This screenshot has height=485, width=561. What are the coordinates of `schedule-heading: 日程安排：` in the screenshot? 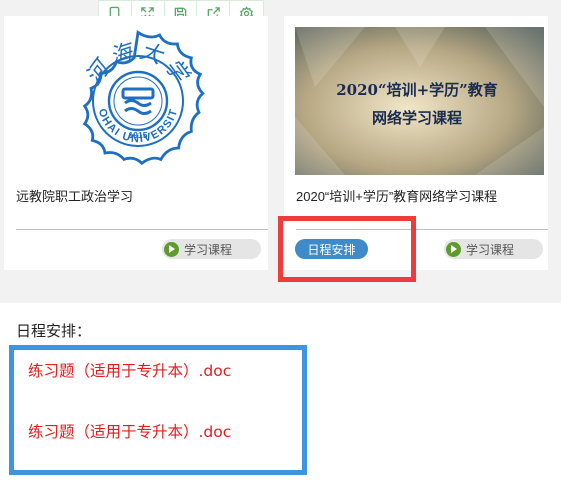 It's located at (54, 331).